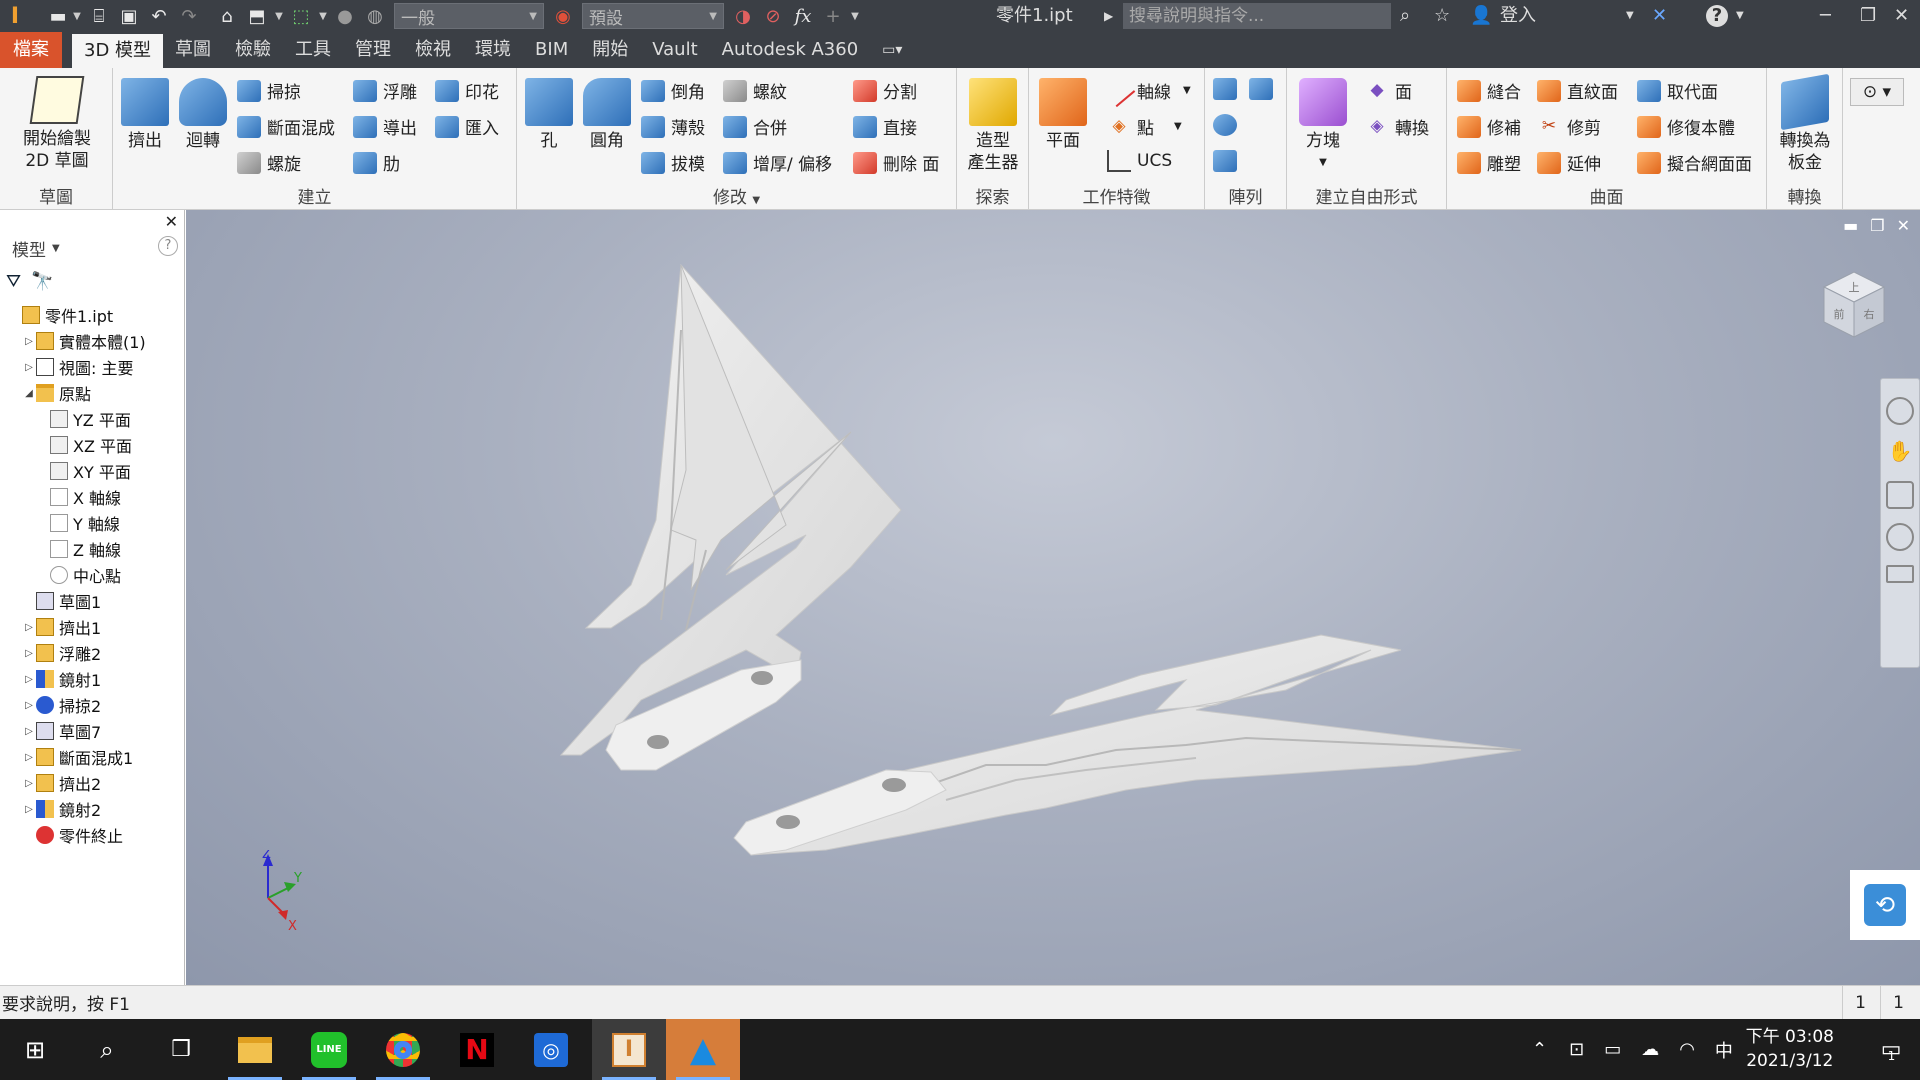 The width and height of the screenshot is (1920, 1080). Describe the element at coordinates (469, 16) in the screenshot. I see `style-select: 一般 ▼` at that location.